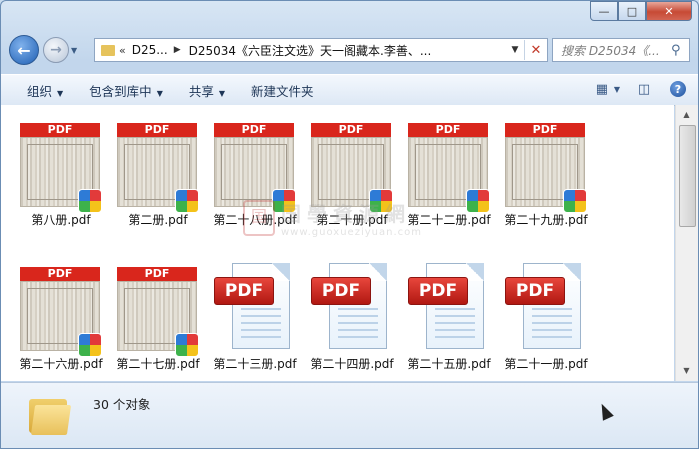 This screenshot has width=699, height=449. What do you see at coordinates (686, 371) in the screenshot?
I see `scroll-down-icon: ▼` at bounding box center [686, 371].